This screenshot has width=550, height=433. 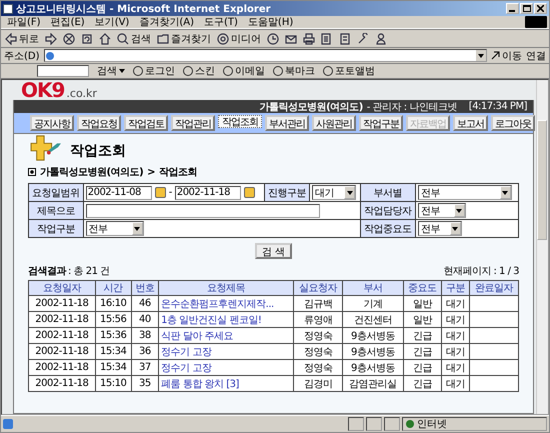 What do you see at coordinates (67, 22) in the screenshot?
I see `menu-item: 편집(E)` at bounding box center [67, 22].